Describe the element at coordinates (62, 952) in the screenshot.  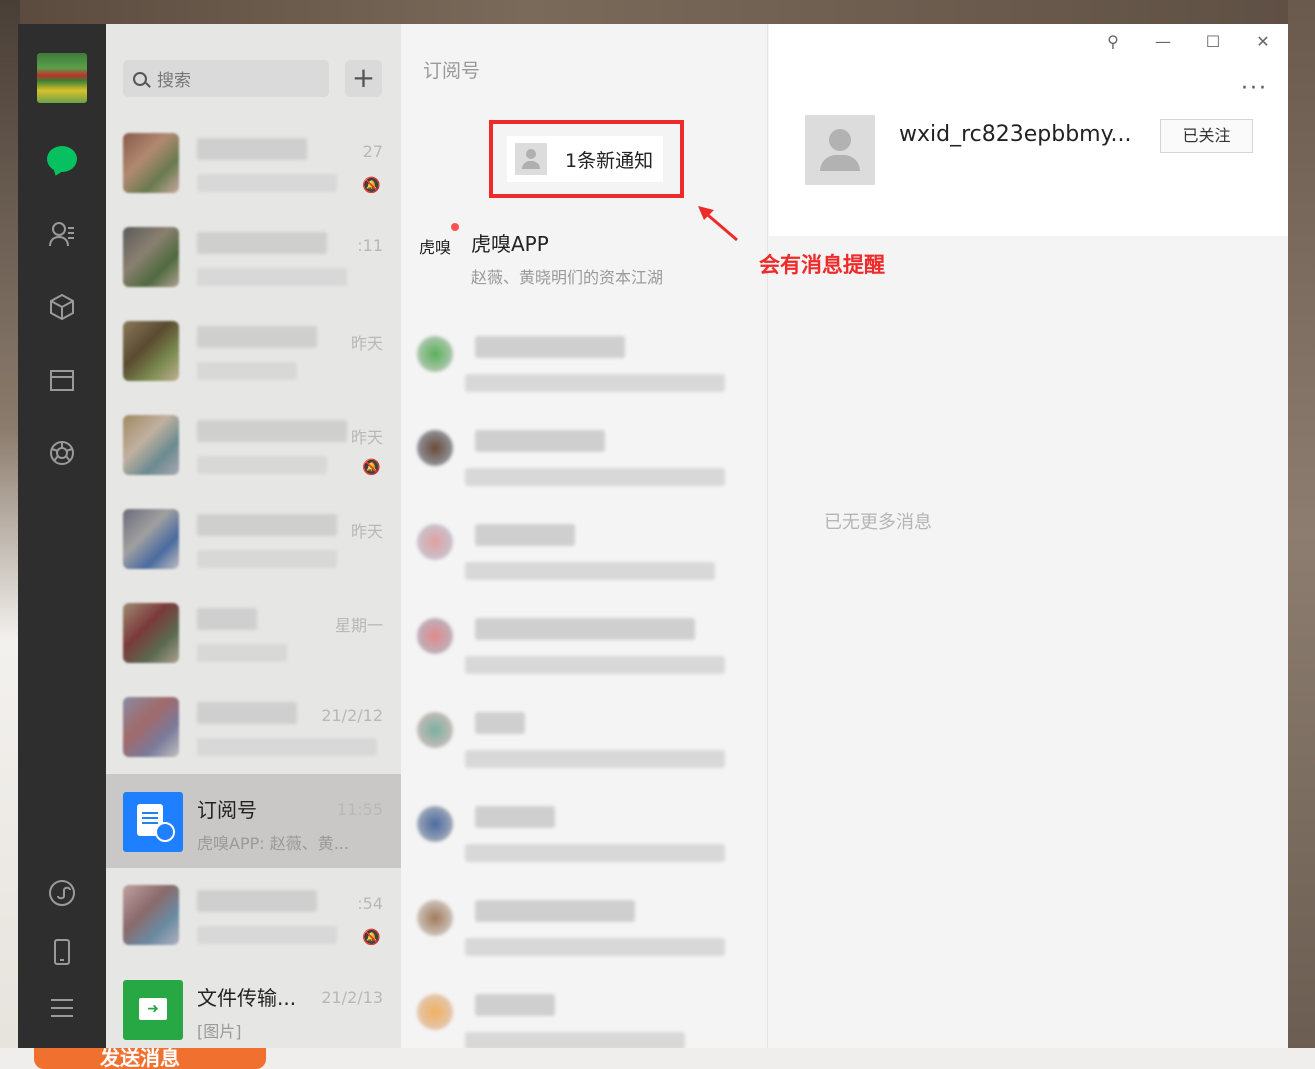
I see `phone-icon` at that location.